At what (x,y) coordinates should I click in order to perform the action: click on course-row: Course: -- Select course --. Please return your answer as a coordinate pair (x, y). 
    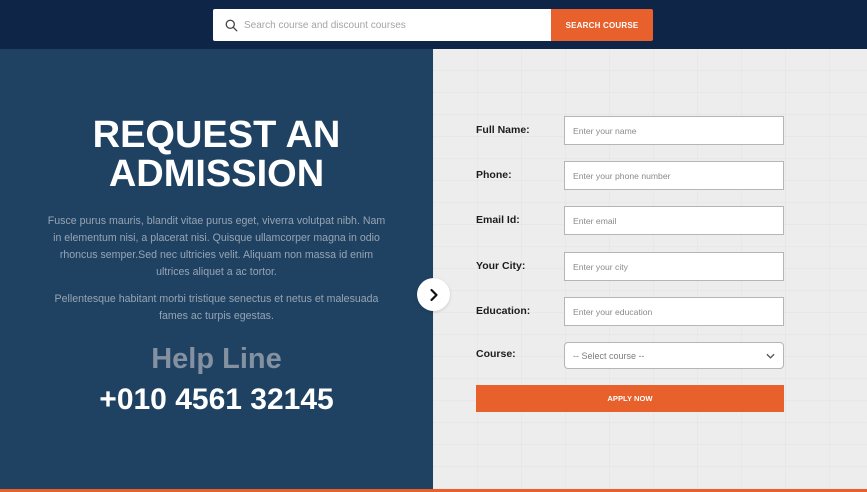
    Looking at the image, I should click on (630, 356).